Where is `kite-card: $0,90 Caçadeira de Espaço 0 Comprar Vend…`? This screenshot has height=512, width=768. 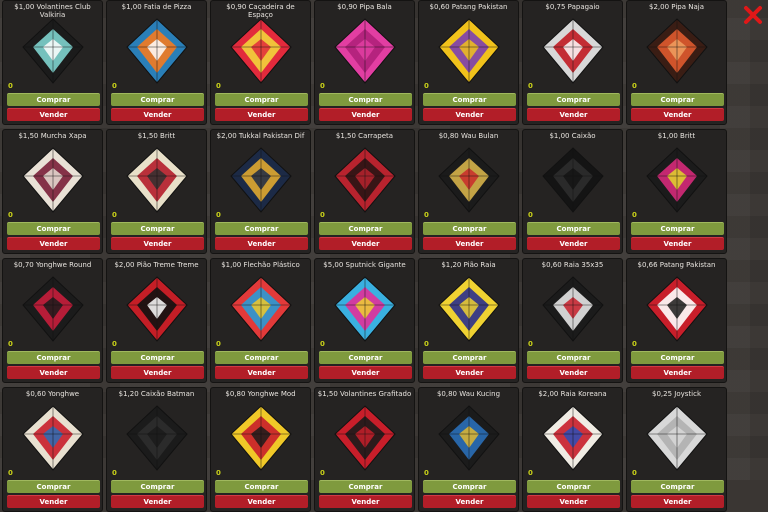
kite-card: $0,90 Caçadeira de Espaço 0 Comprar Vend… is located at coordinates (260, 62).